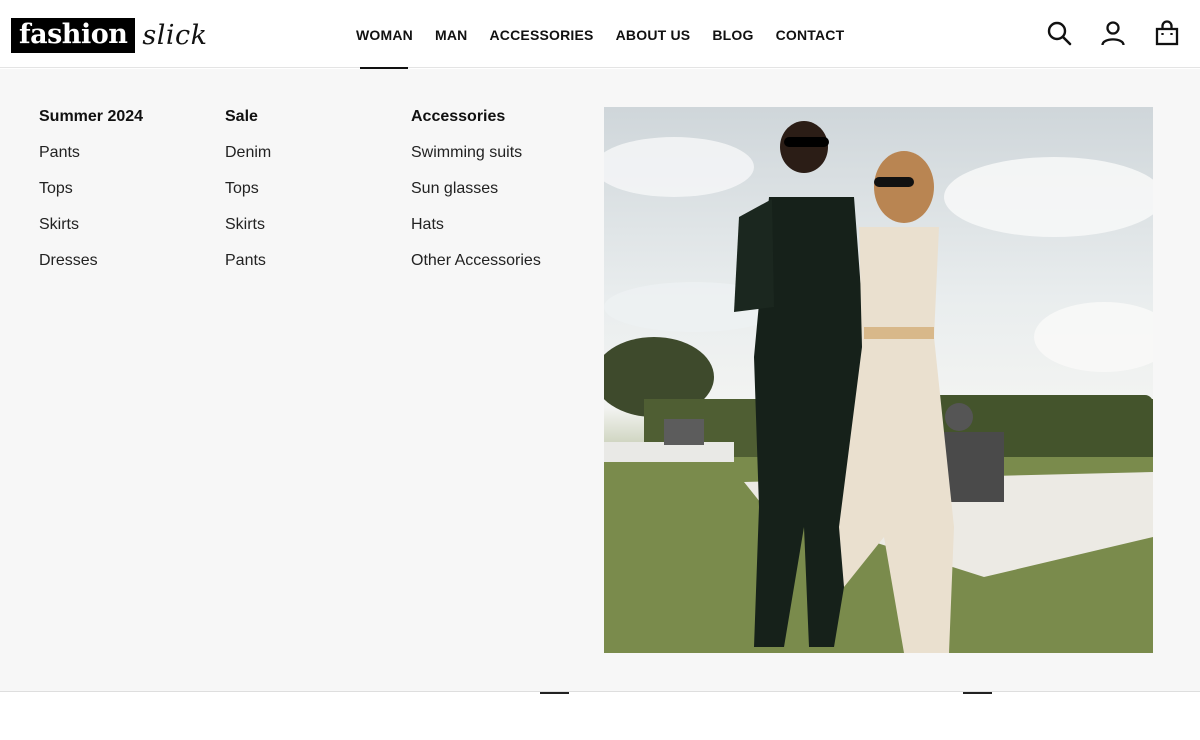 The height and width of the screenshot is (740, 1200). Describe the element at coordinates (91, 261) in the screenshot. I see `menu-link-dresses: Dresses` at that location.